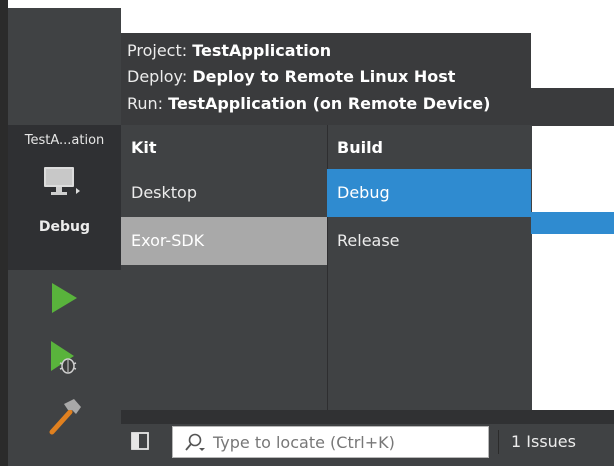  Describe the element at coordinates (367, 417) in the screenshot. I see `status-bar-separator` at that location.